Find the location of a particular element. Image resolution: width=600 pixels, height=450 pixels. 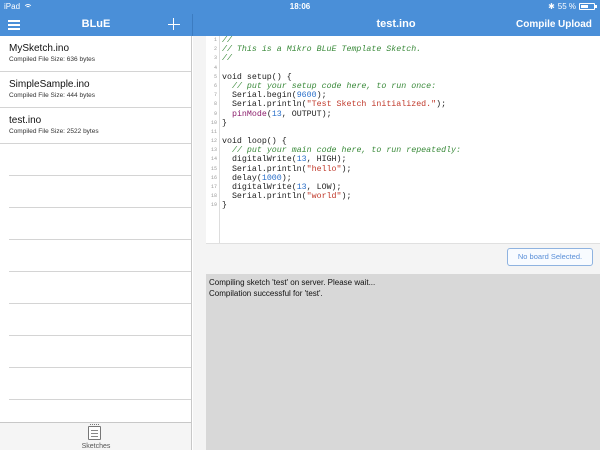

sketch-name: MySketch.ino is located at coordinates (39, 48).